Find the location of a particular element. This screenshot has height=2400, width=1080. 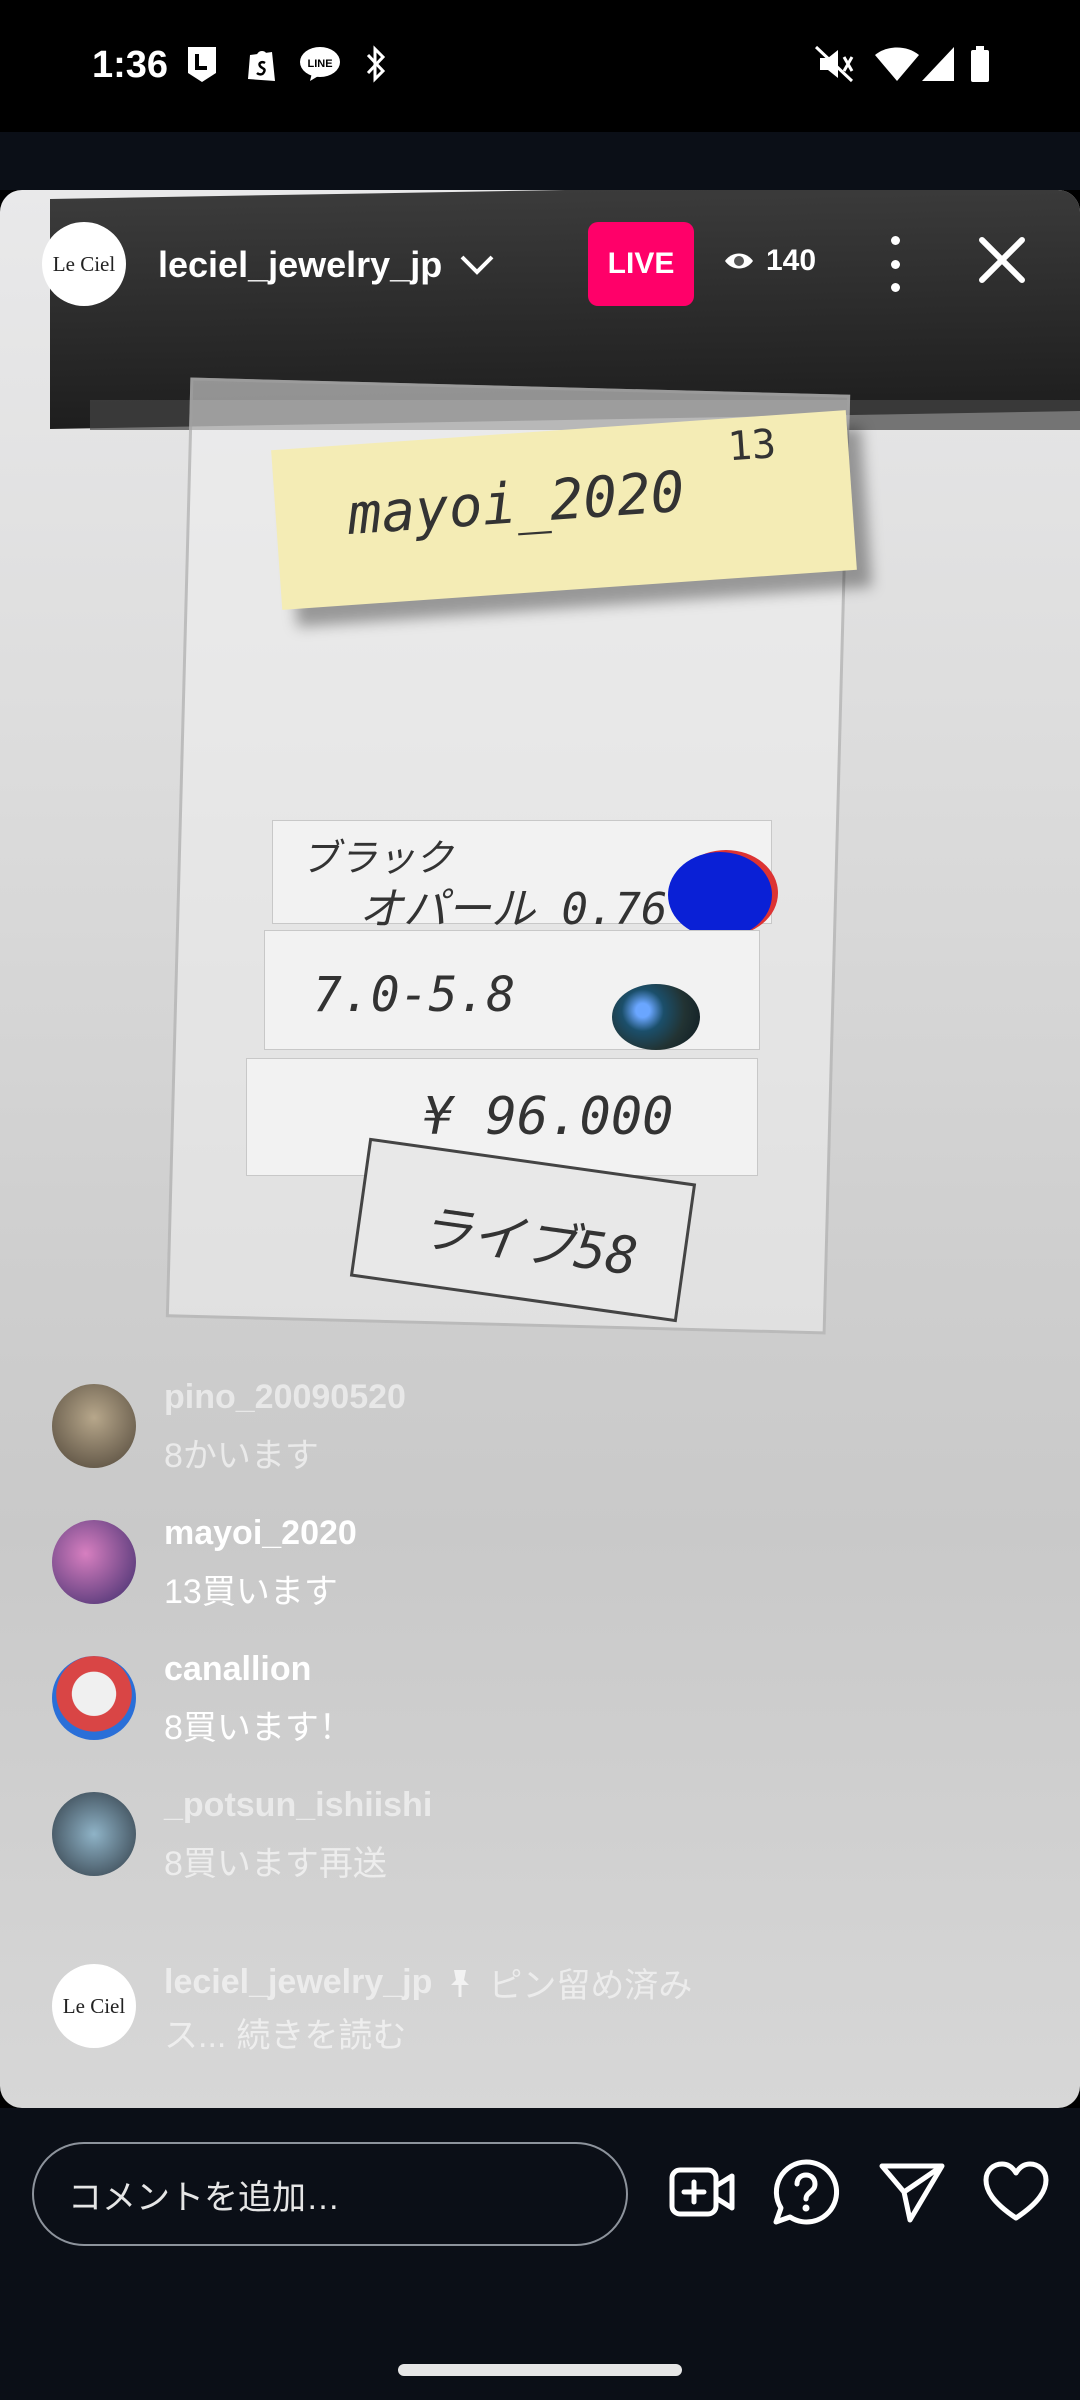

blue-dot-sticker is located at coordinates (720, 895).